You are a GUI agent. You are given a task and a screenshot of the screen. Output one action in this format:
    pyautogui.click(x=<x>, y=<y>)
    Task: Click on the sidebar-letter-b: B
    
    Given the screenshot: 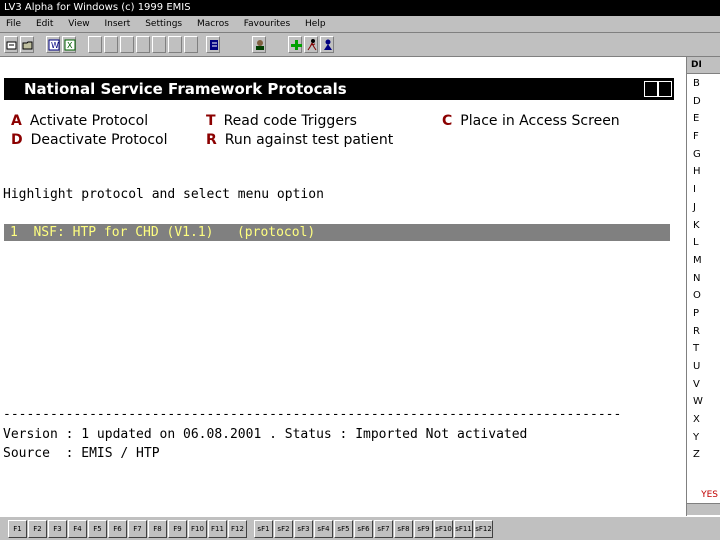 What is the action you would take?
    pyautogui.click(x=703, y=84)
    